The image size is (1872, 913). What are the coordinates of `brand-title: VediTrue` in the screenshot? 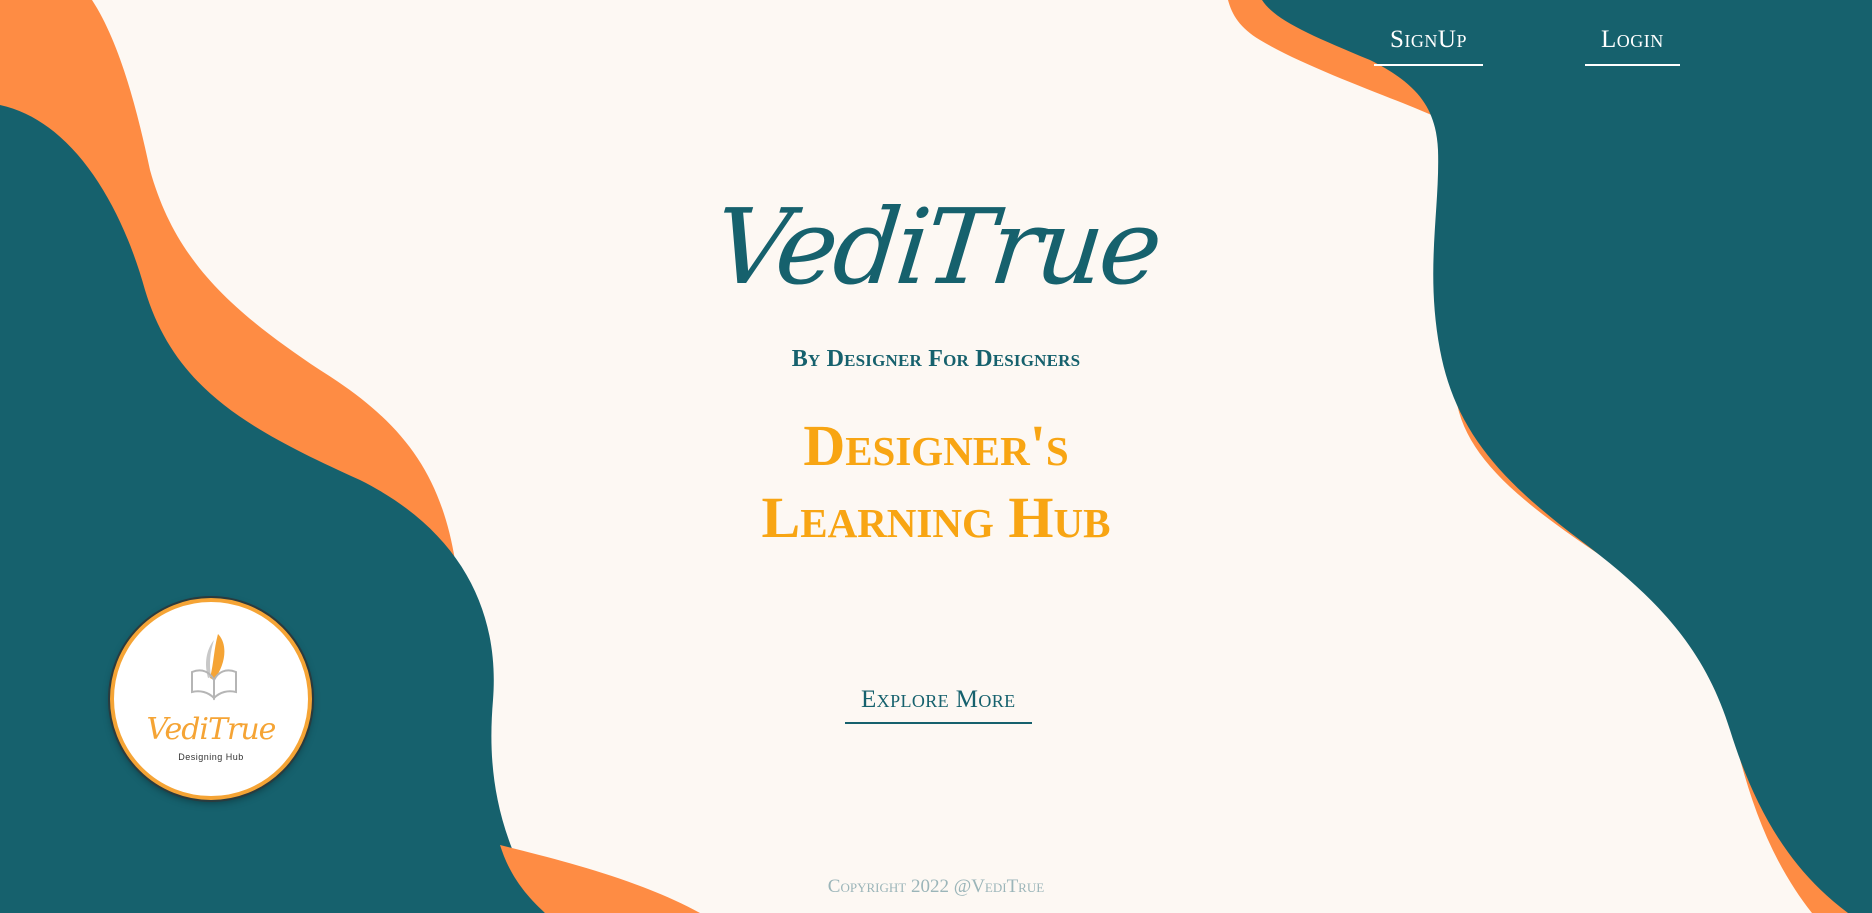 It's located at (936, 247).